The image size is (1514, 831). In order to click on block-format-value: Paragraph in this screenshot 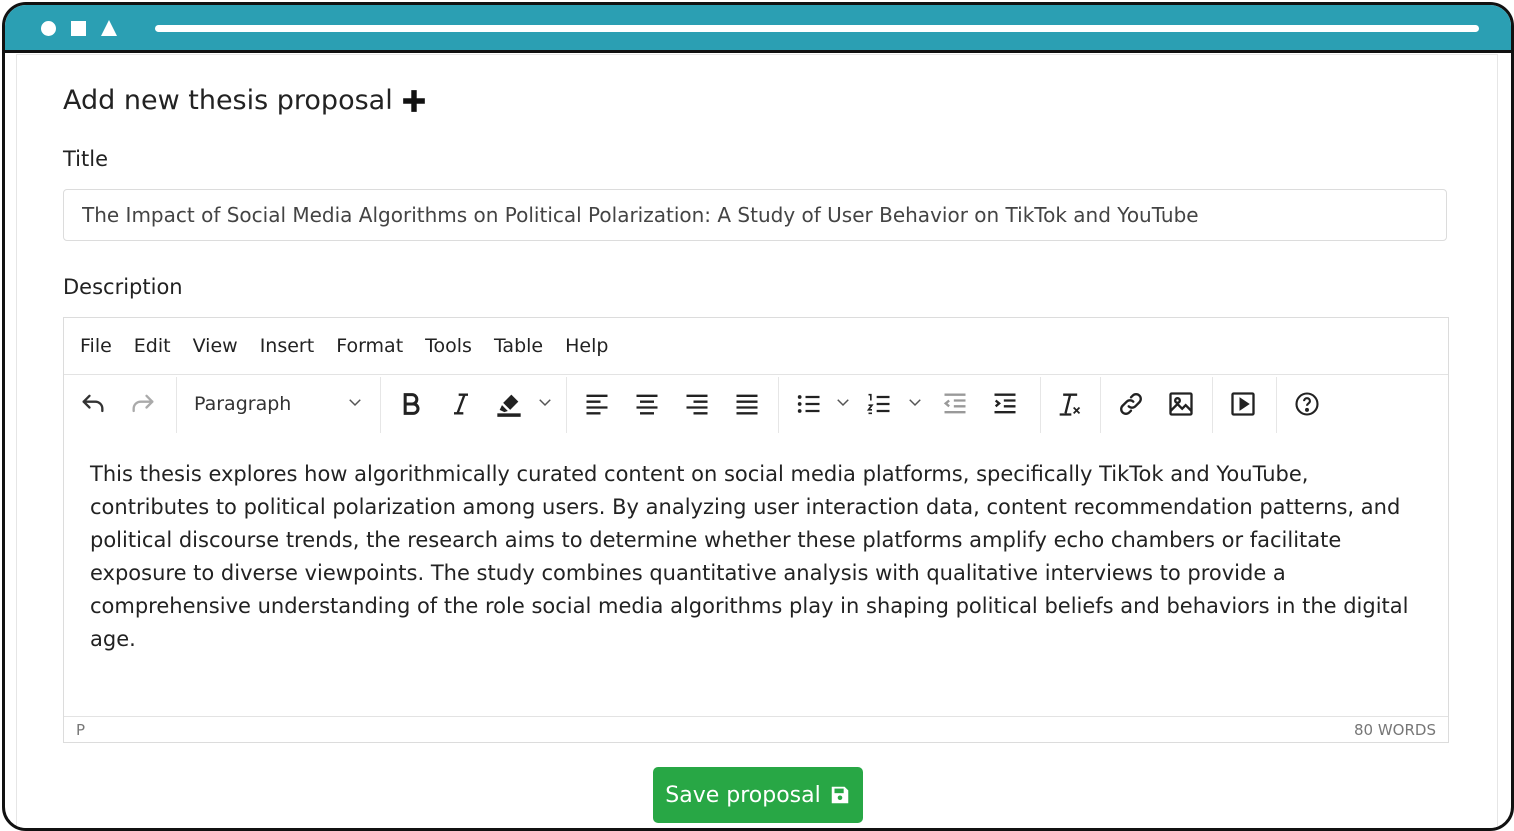, I will do `click(243, 404)`.